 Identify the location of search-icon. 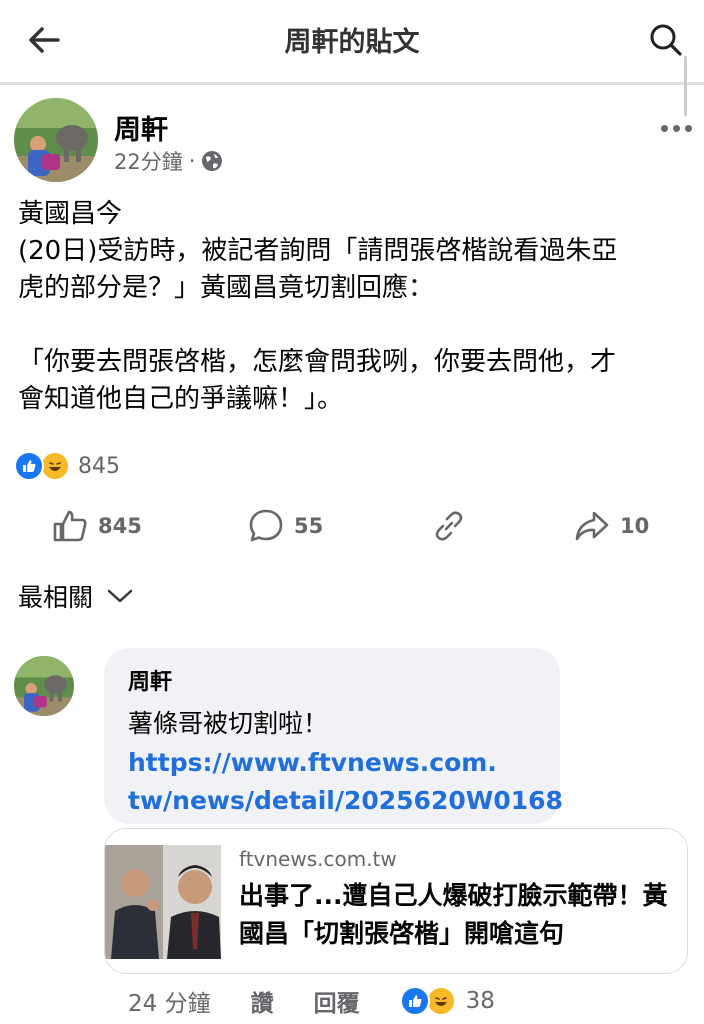
(666, 40).